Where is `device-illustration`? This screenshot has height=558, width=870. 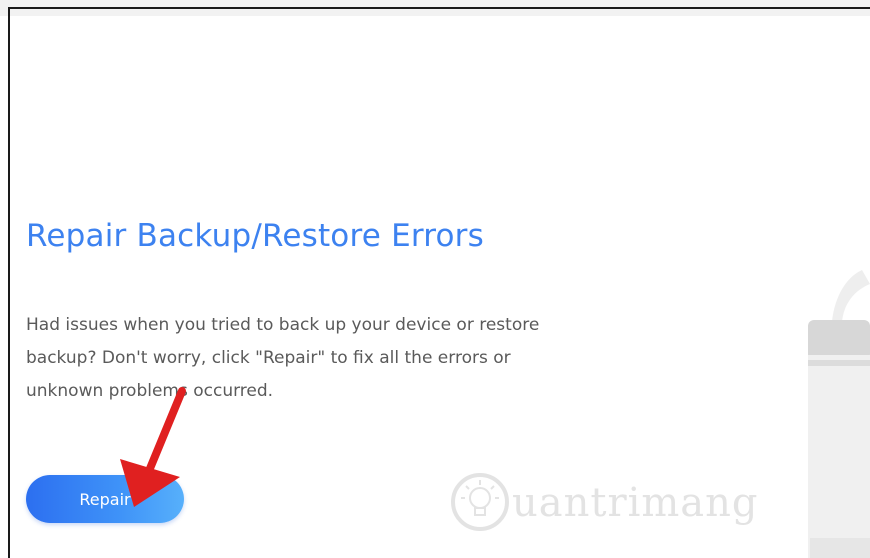 device-illustration is located at coordinates (839, 414).